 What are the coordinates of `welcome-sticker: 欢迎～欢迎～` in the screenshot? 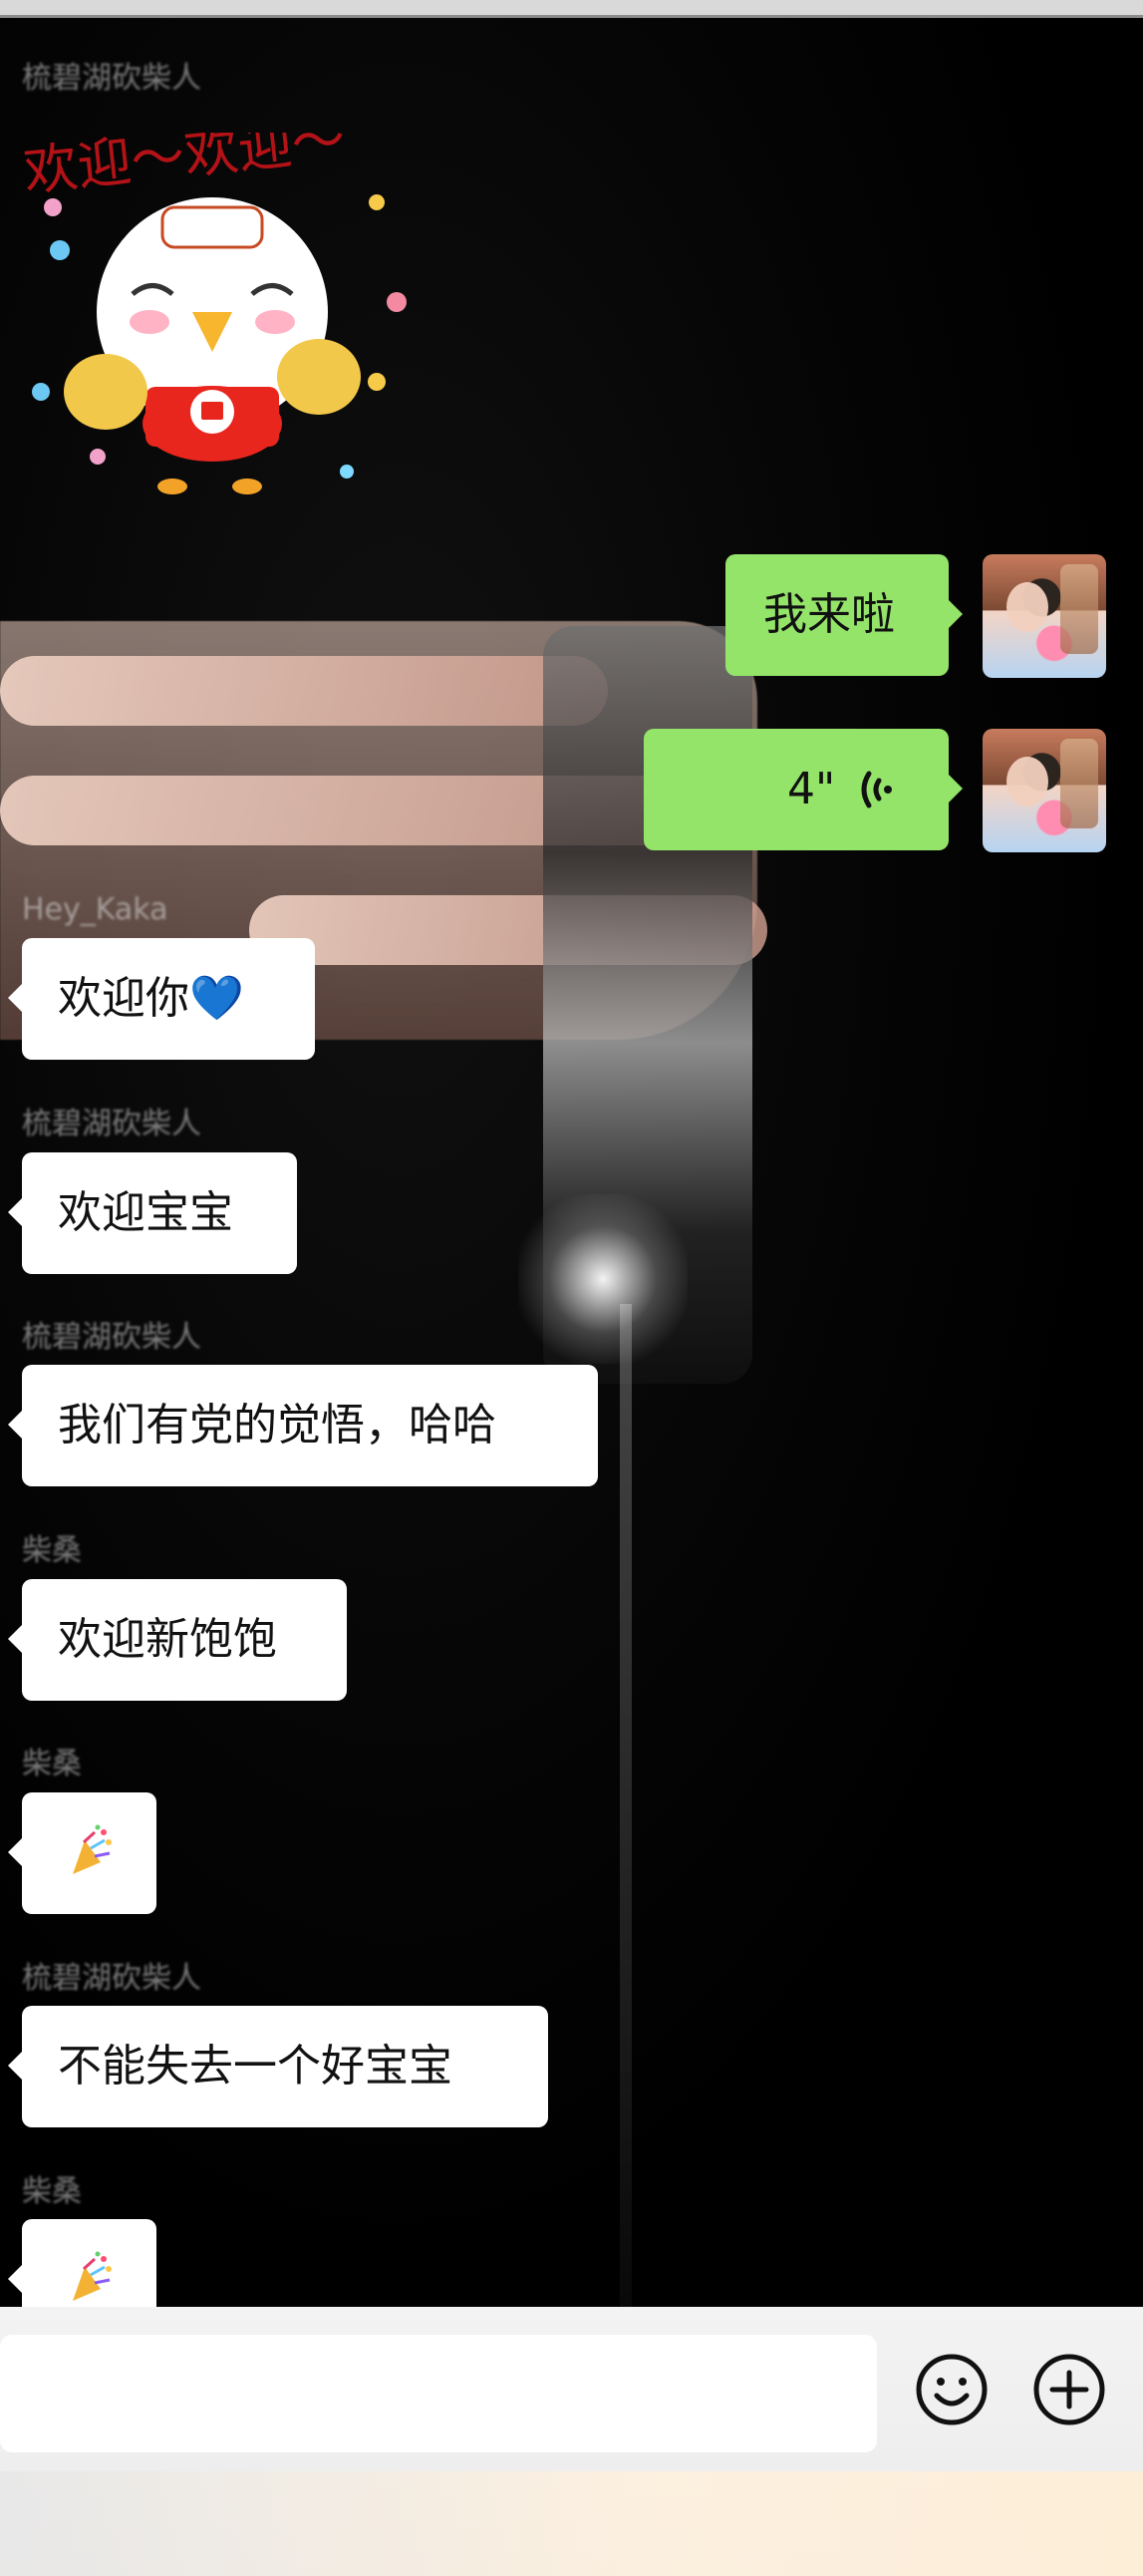 It's located at (217, 316).